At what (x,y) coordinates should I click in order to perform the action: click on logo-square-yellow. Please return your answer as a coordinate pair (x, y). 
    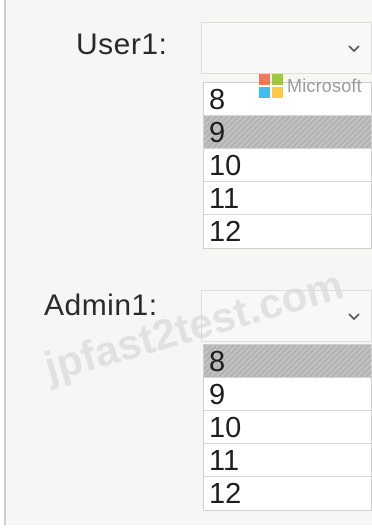
    Looking at the image, I should click on (277, 92).